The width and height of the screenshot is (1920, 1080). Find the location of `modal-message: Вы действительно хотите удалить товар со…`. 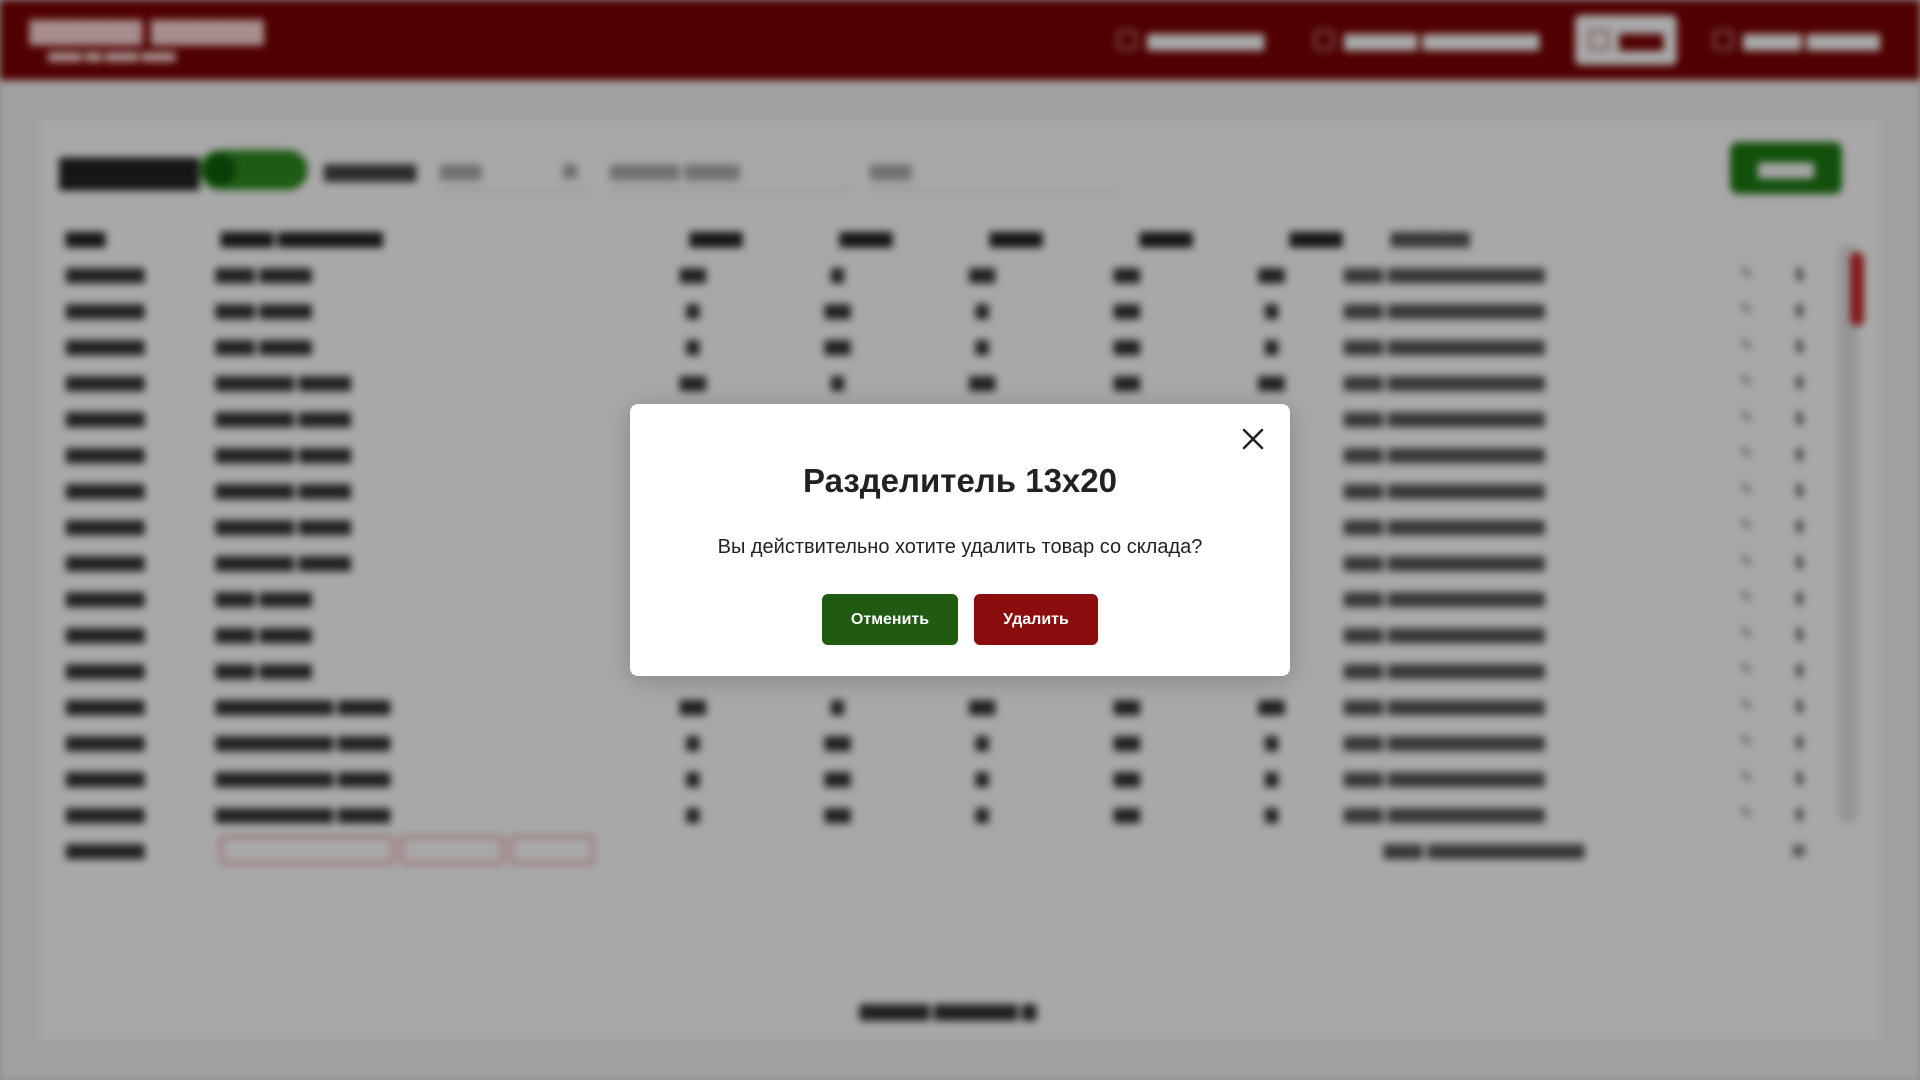

modal-message: Вы действительно хотите удалить товар со… is located at coordinates (960, 547).